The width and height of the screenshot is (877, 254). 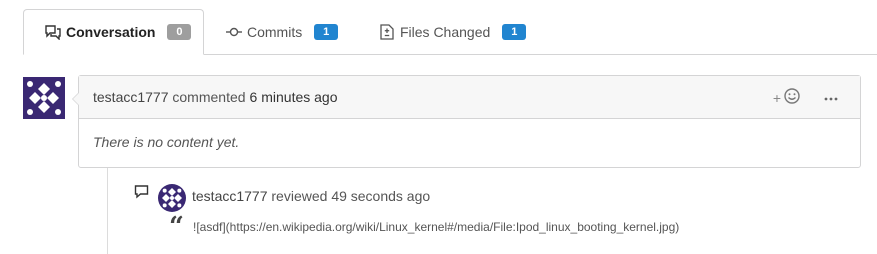 I want to click on comment-author: testacc1777, so click(x=131, y=97).